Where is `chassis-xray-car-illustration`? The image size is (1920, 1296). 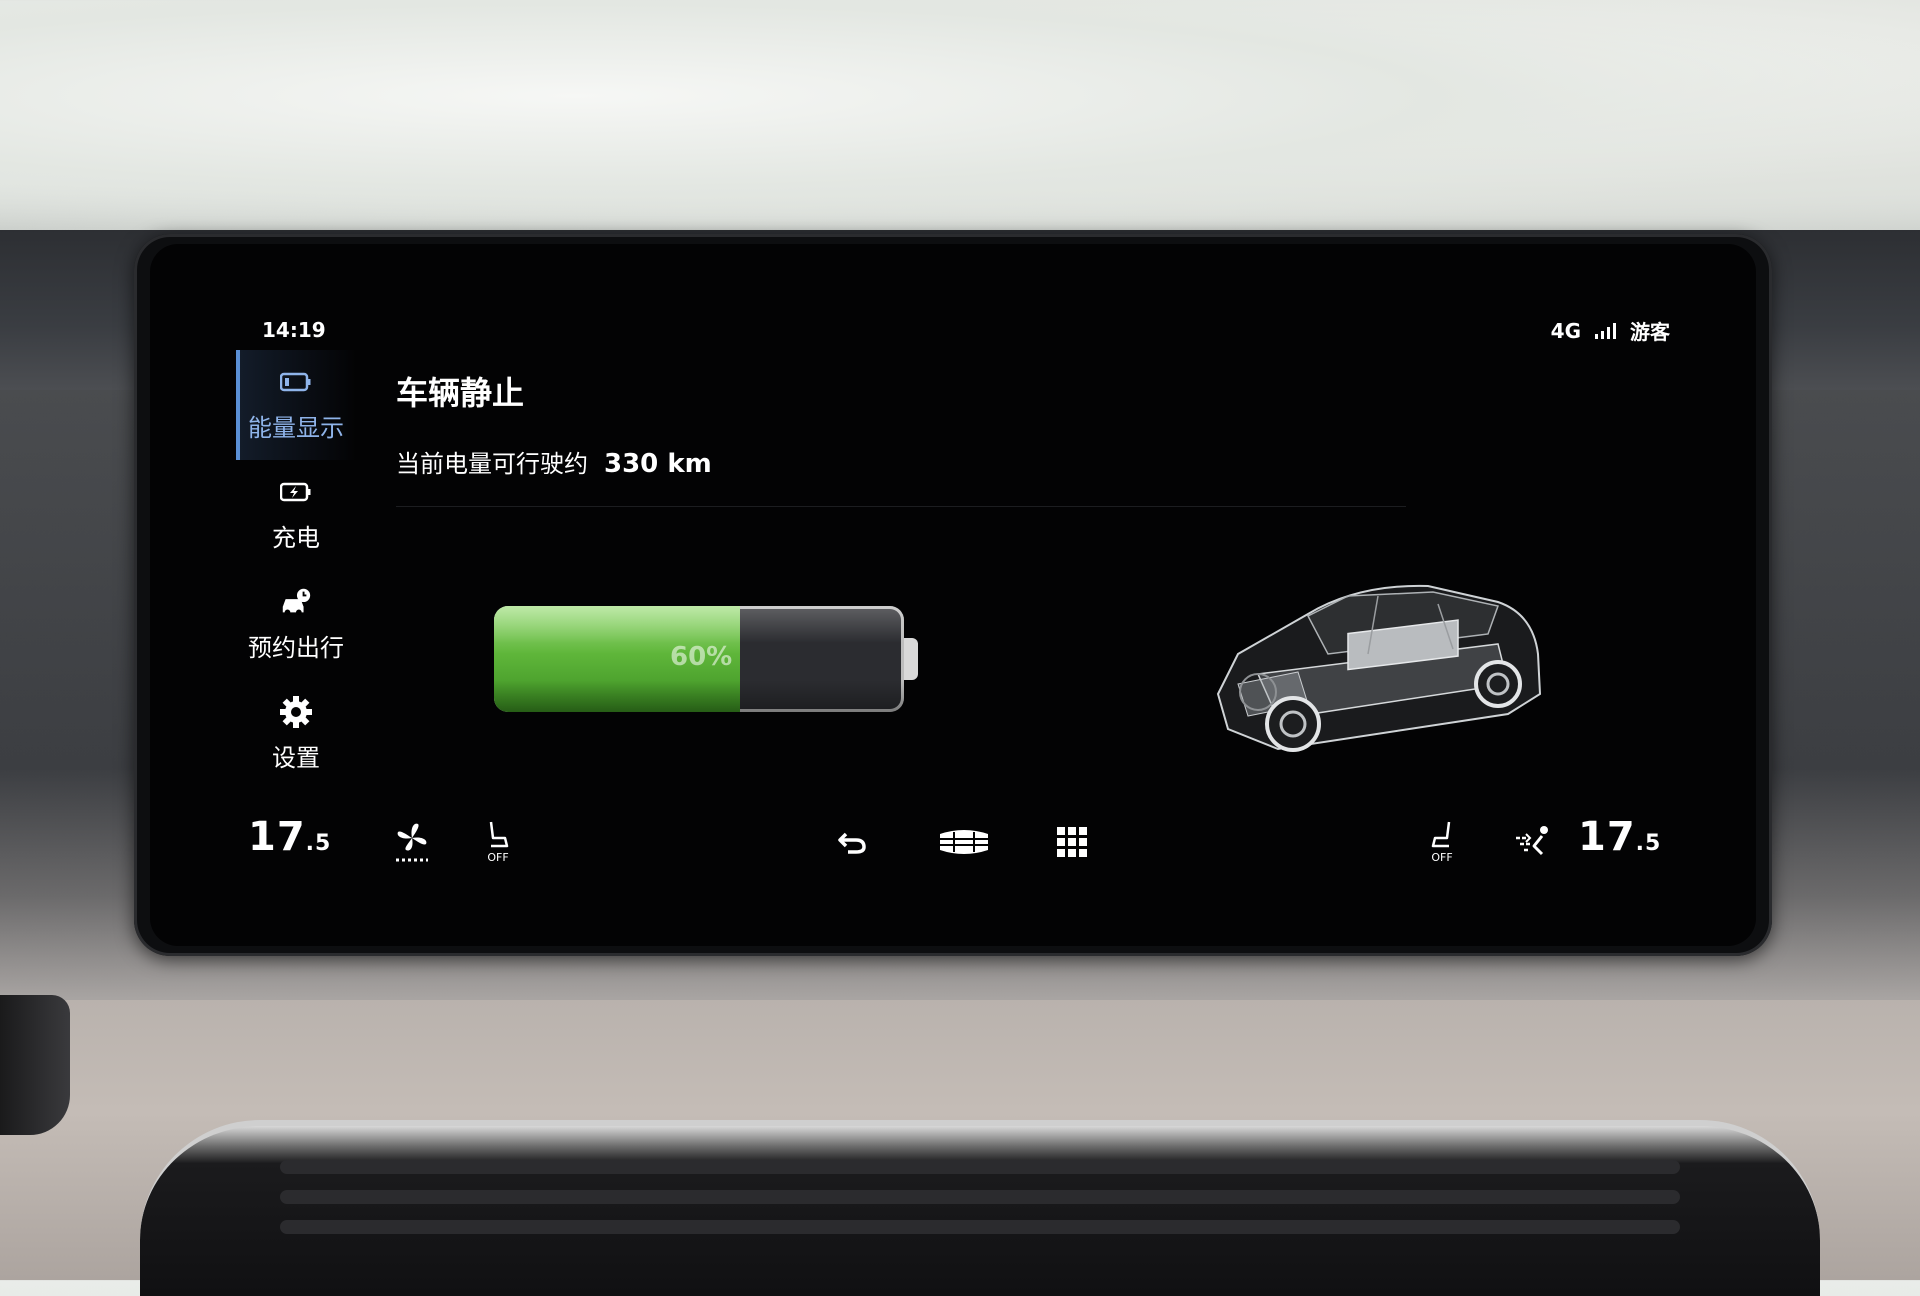 chassis-xray-car-illustration is located at coordinates (1379, 668).